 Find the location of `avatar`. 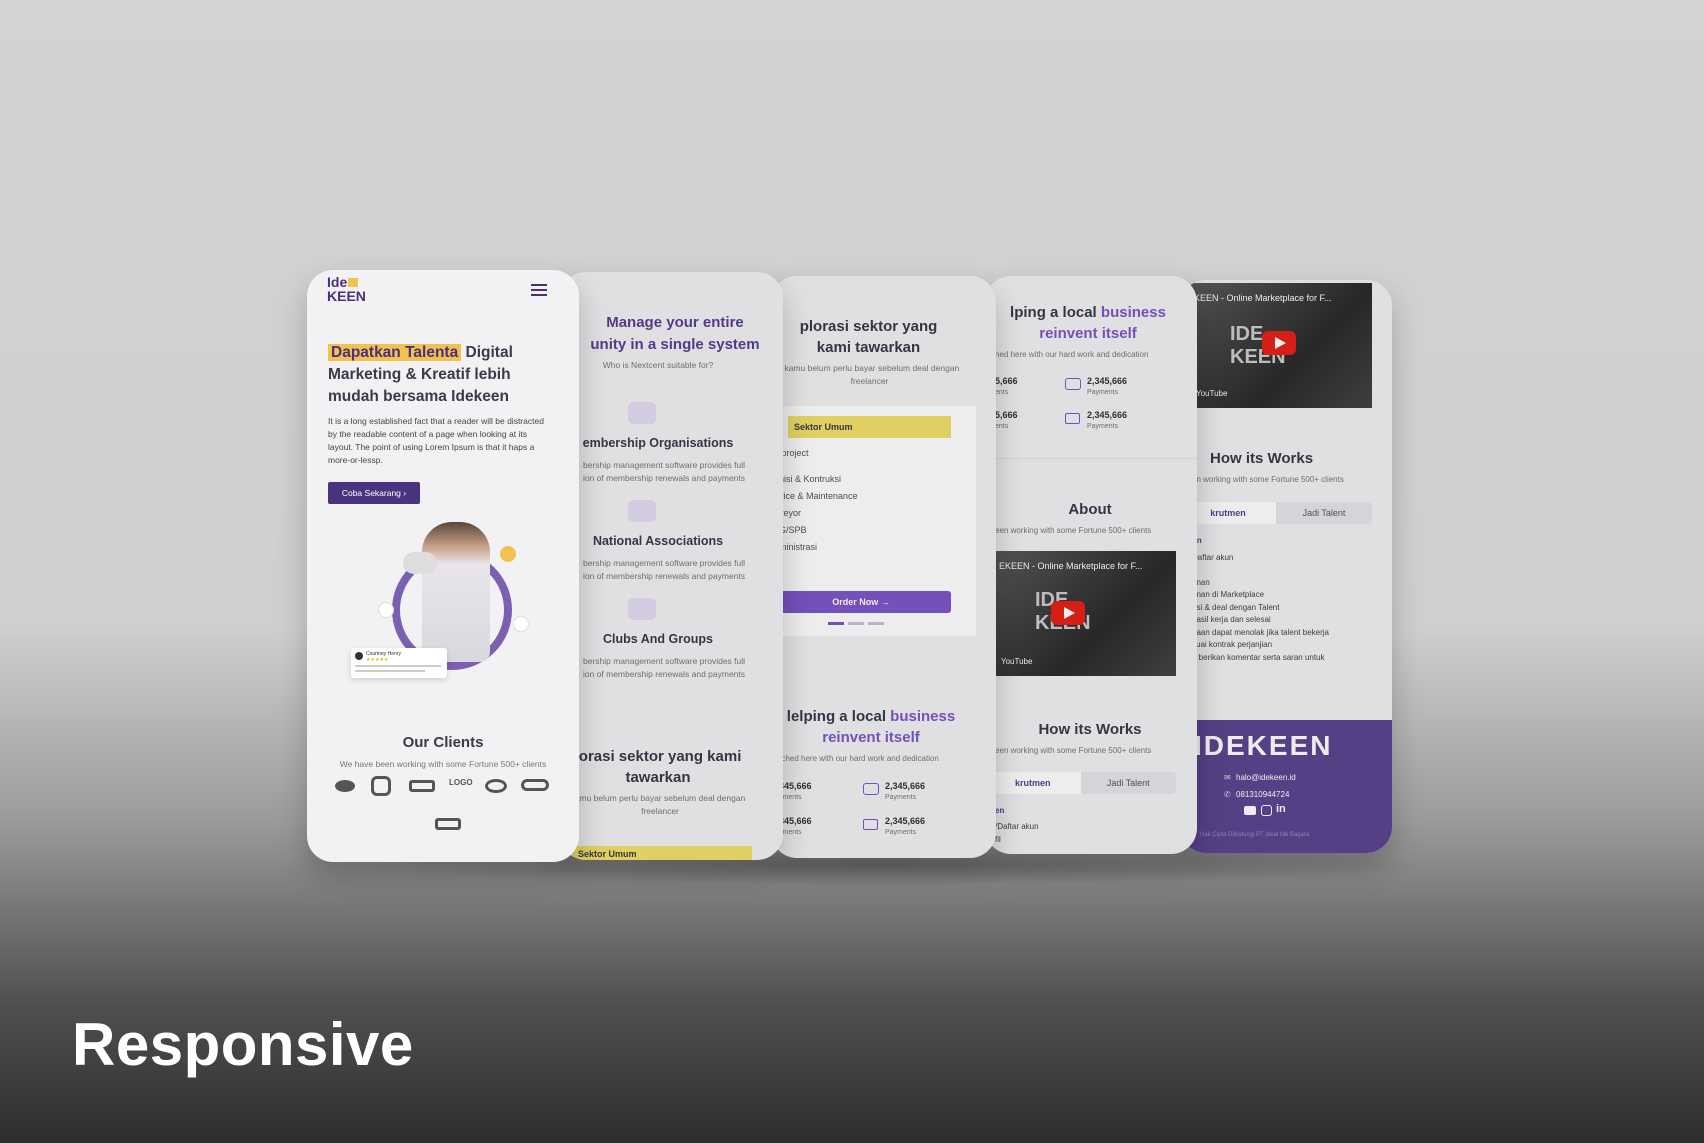

avatar is located at coordinates (359, 656).